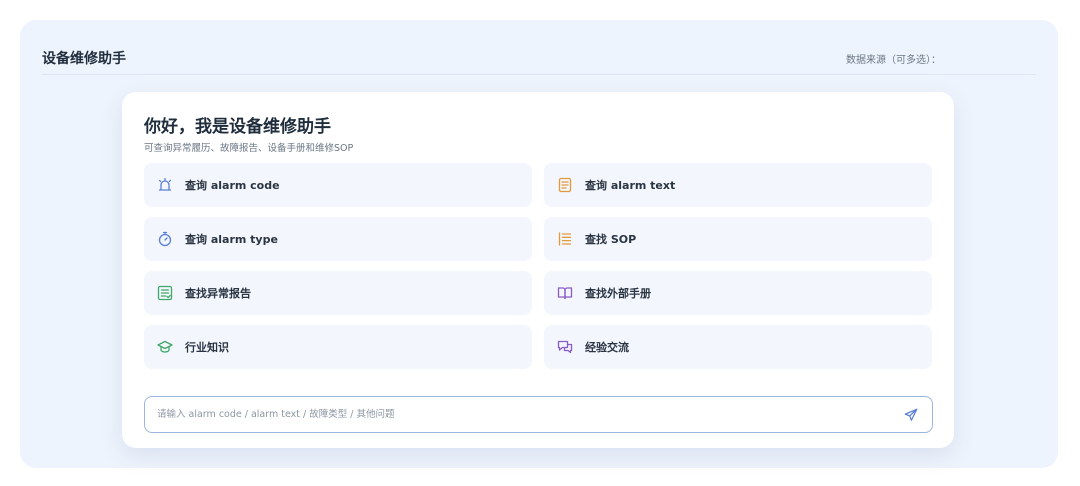 Image resolution: width=1080 pixels, height=486 pixels. Describe the element at coordinates (84, 59) in the screenshot. I see `page-title: 设备维修助手` at that location.